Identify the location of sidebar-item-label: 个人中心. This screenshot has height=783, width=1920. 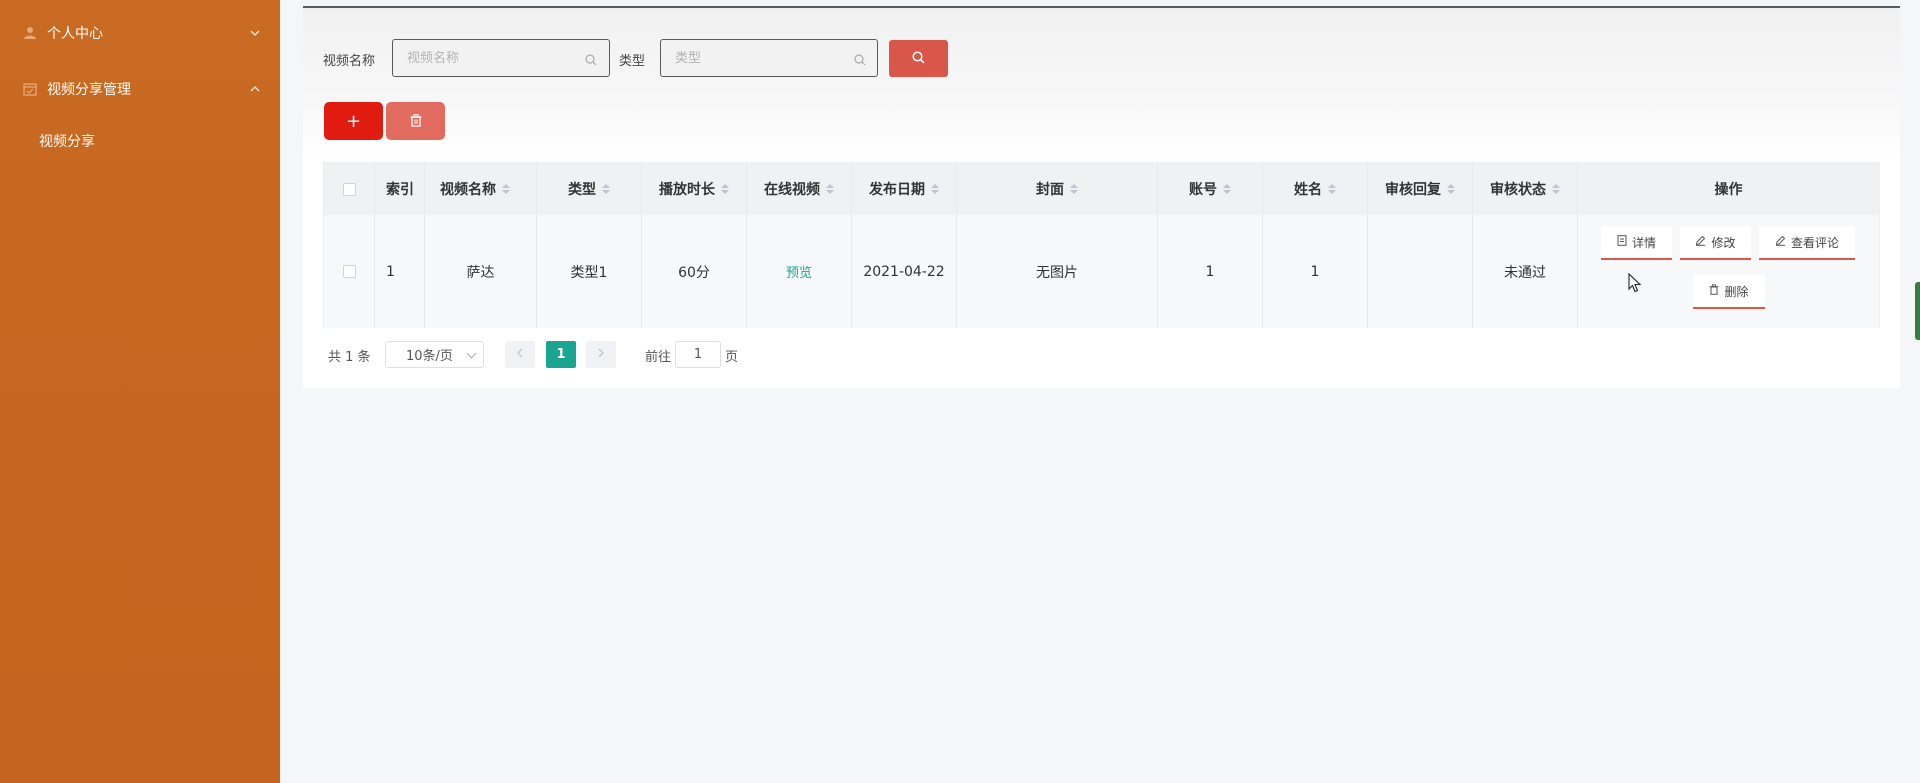
(75, 34).